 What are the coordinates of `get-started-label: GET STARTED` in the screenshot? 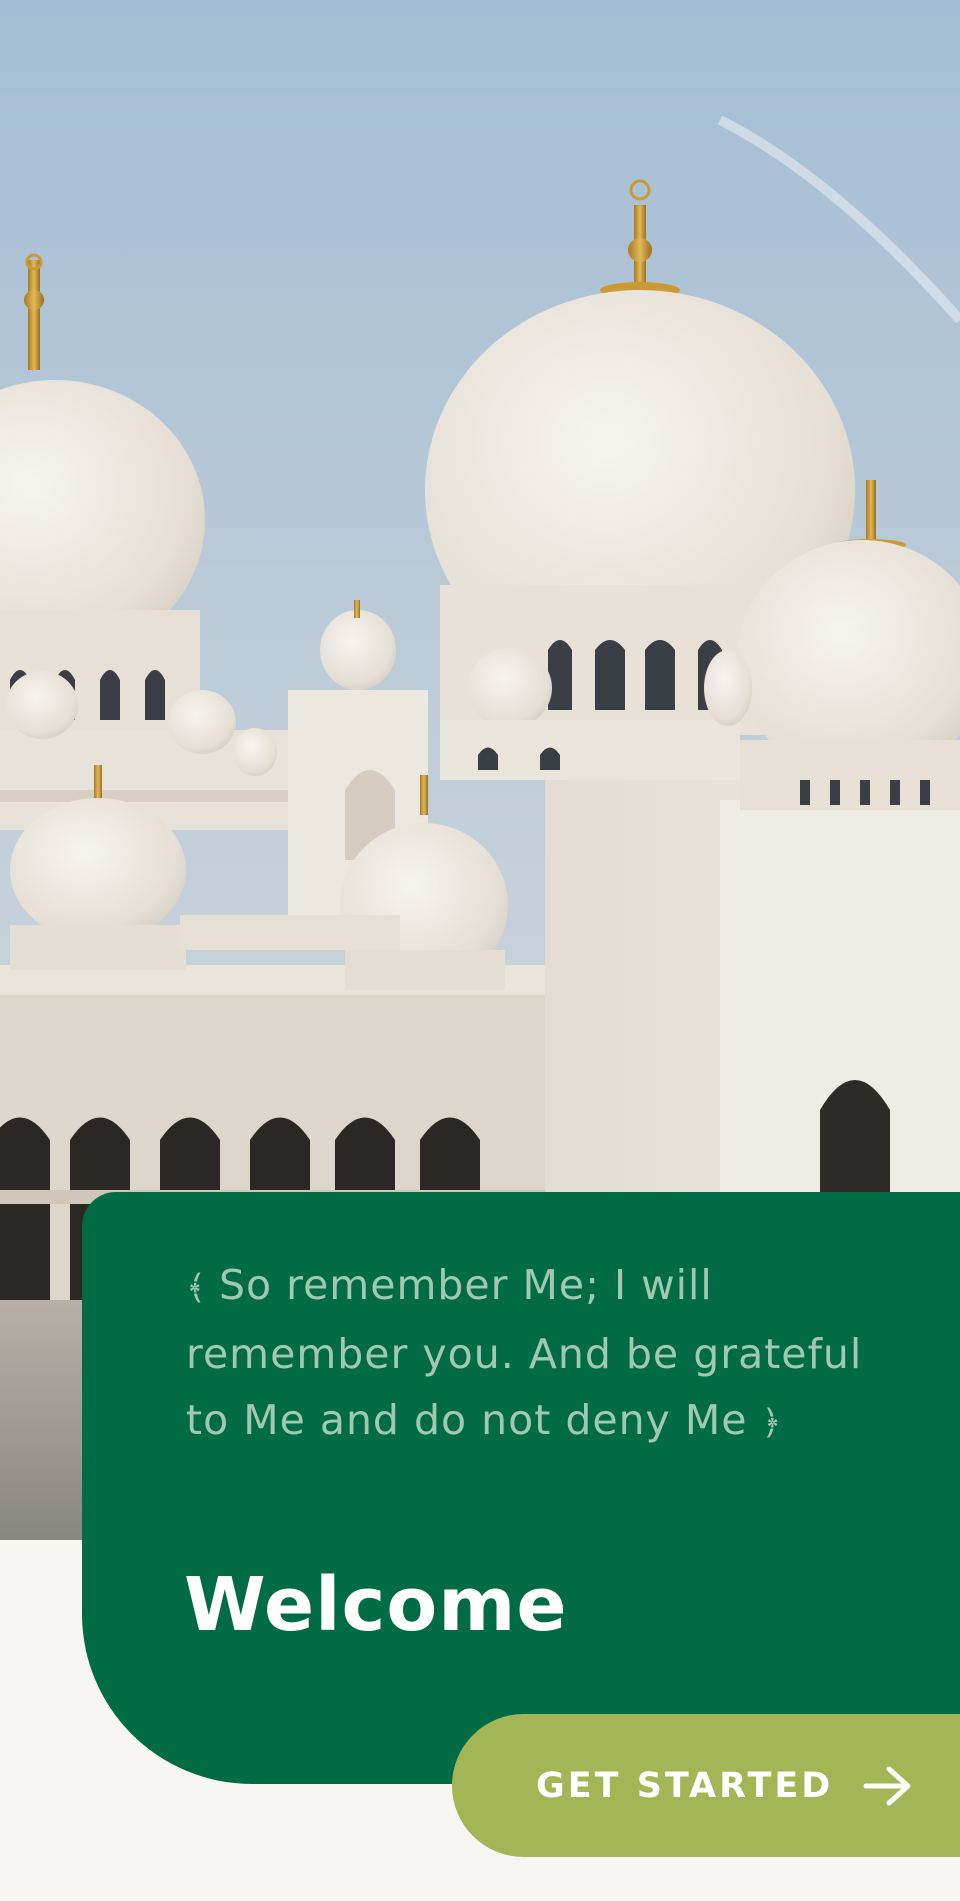 It's located at (685, 1785).